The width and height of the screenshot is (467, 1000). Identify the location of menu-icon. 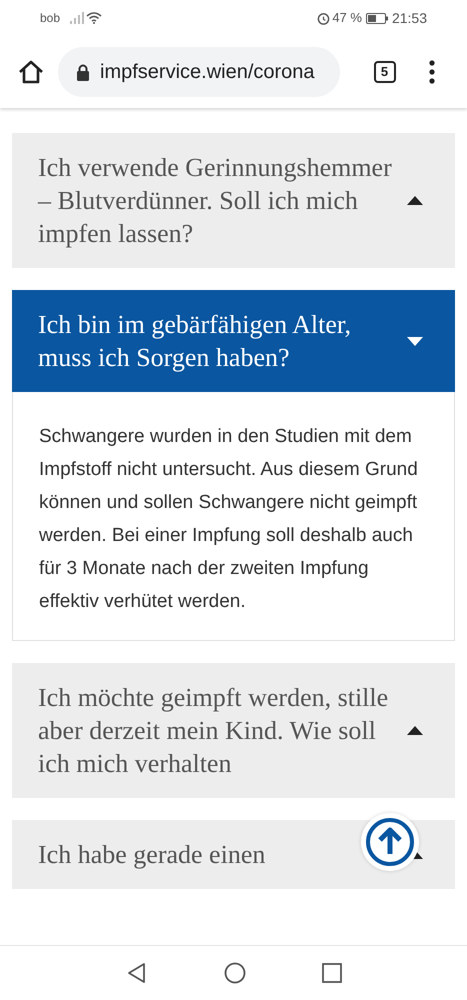
(432, 72).